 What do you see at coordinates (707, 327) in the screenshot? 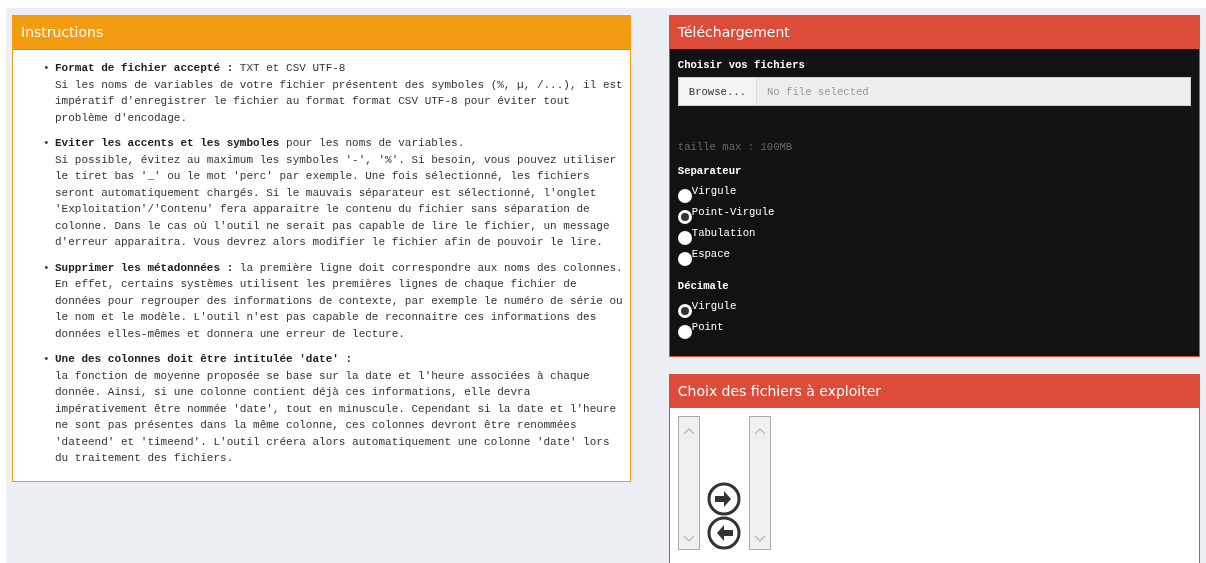
I see `radio-label: Point` at bounding box center [707, 327].